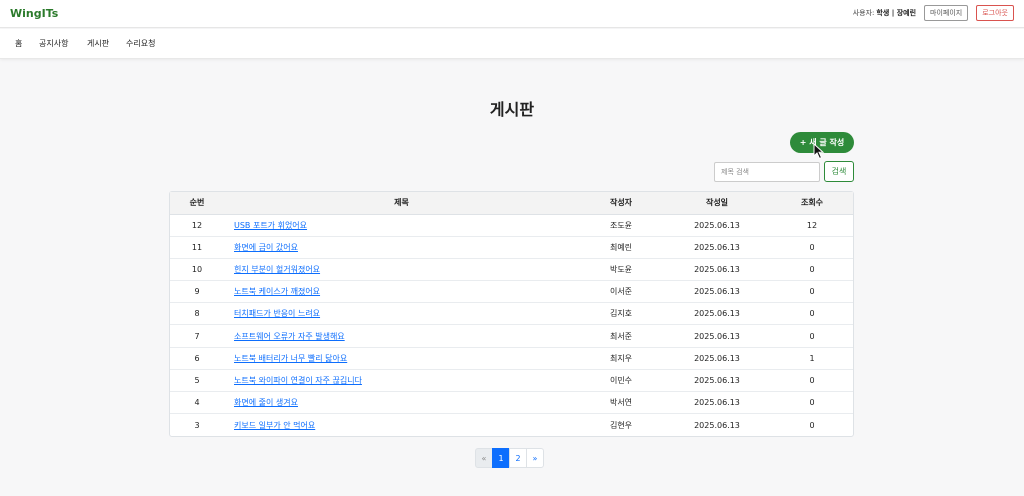  Describe the element at coordinates (767, 172) in the screenshot. I see `search-input` at that location.